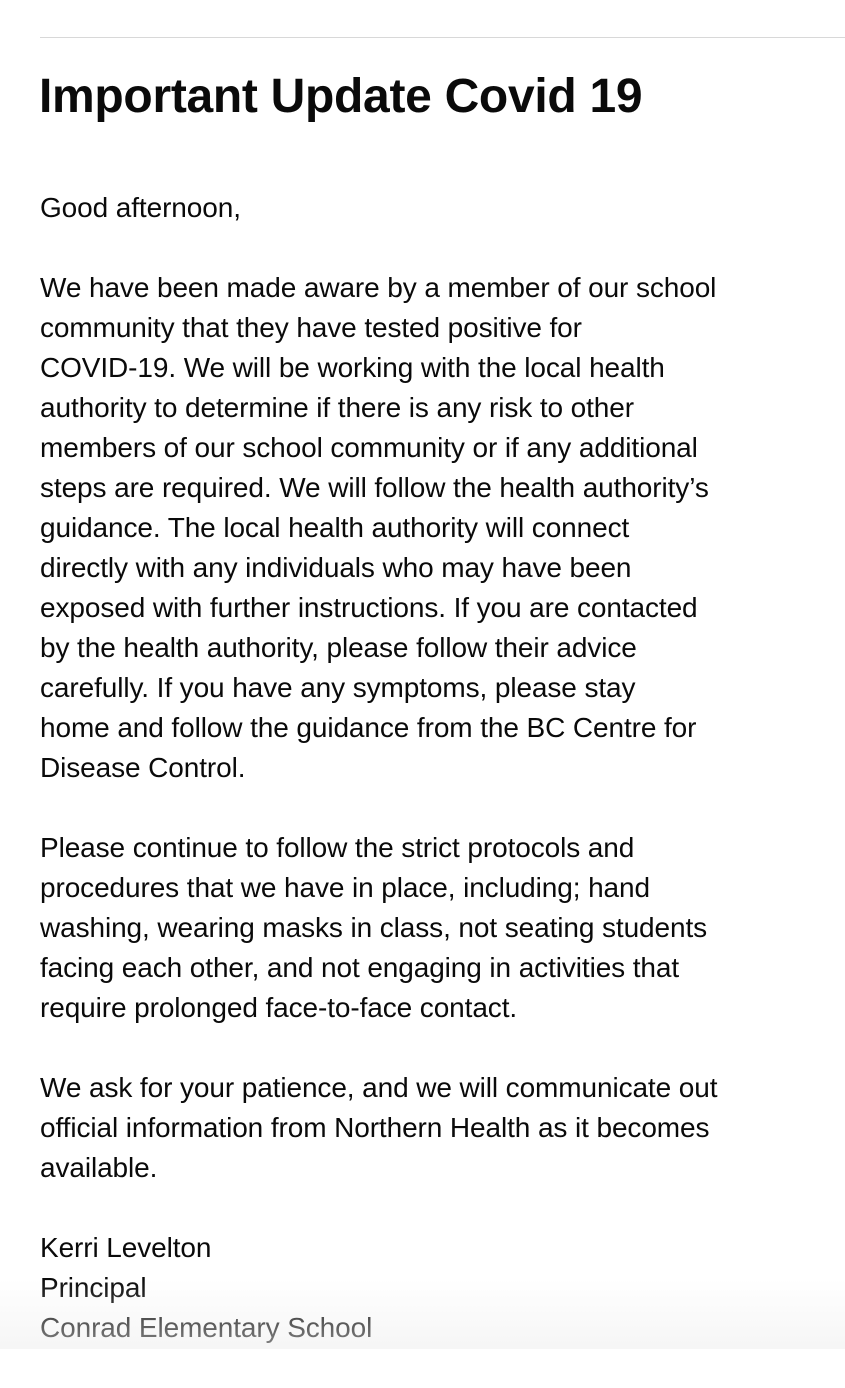 Image resolution: width=845 pixels, height=1388 pixels. What do you see at coordinates (440, 208) in the screenshot?
I see `greeting: Good afternoon,` at bounding box center [440, 208].